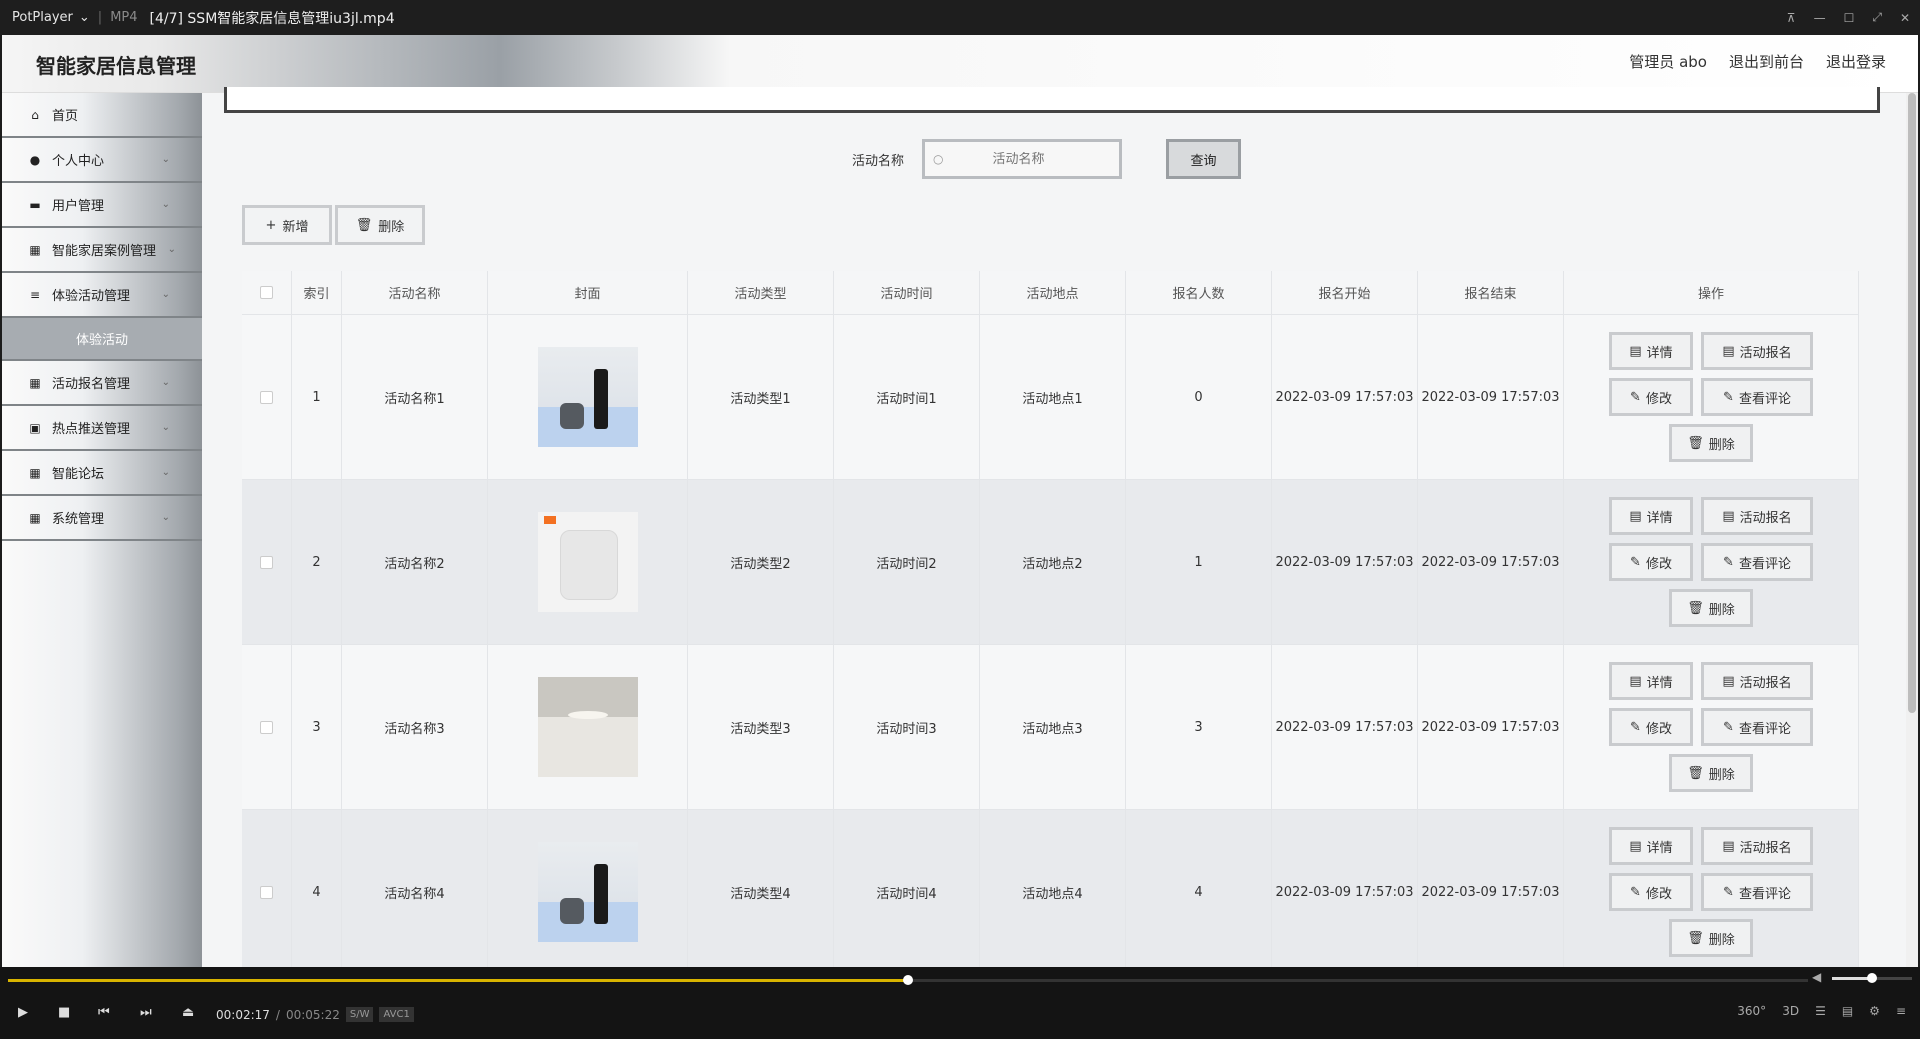 The width and height of the screenshot is (1920, 1039). Describe the element at coordinates (1790, 1011) in the screenshot. I see `3d-button: 3D` at that location.